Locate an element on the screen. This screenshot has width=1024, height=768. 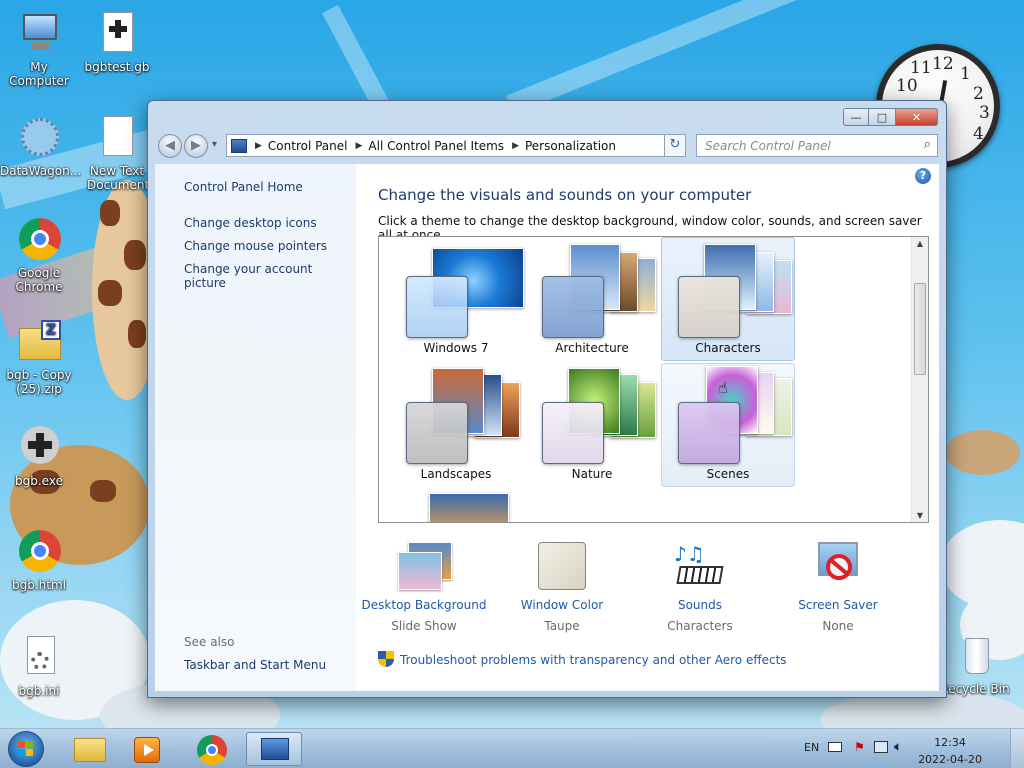
theme-list-scrollbar: ▲ ▼ is located at coordinates (919, 379).